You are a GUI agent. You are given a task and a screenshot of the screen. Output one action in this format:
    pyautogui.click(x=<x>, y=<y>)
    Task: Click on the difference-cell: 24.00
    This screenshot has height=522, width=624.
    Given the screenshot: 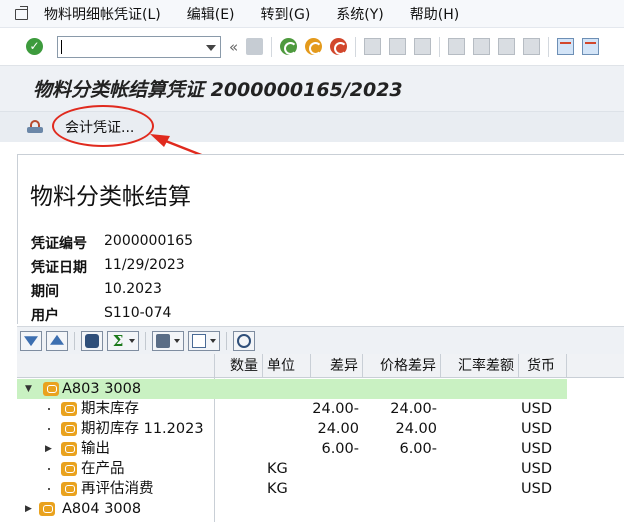 What is the action you would take?
    pyautogui.click(x=338, y=429)
    